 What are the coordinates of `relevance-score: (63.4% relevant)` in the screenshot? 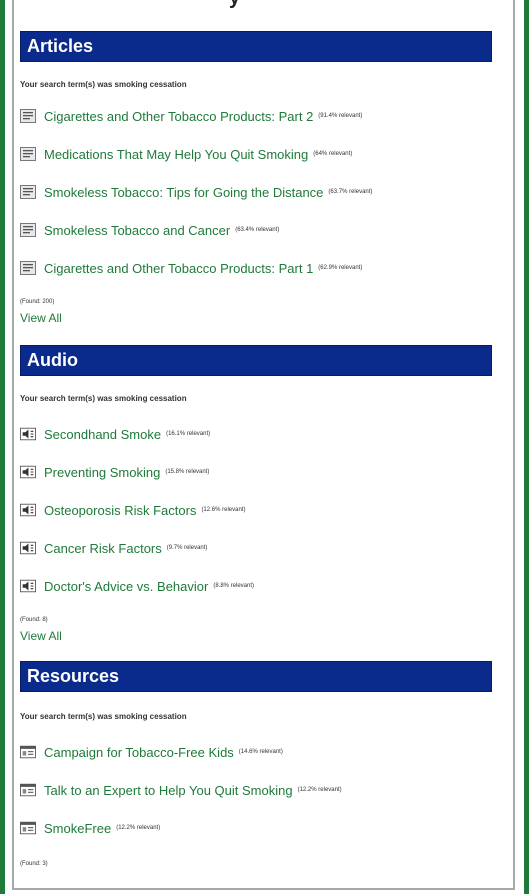 It's located at (257, 230).